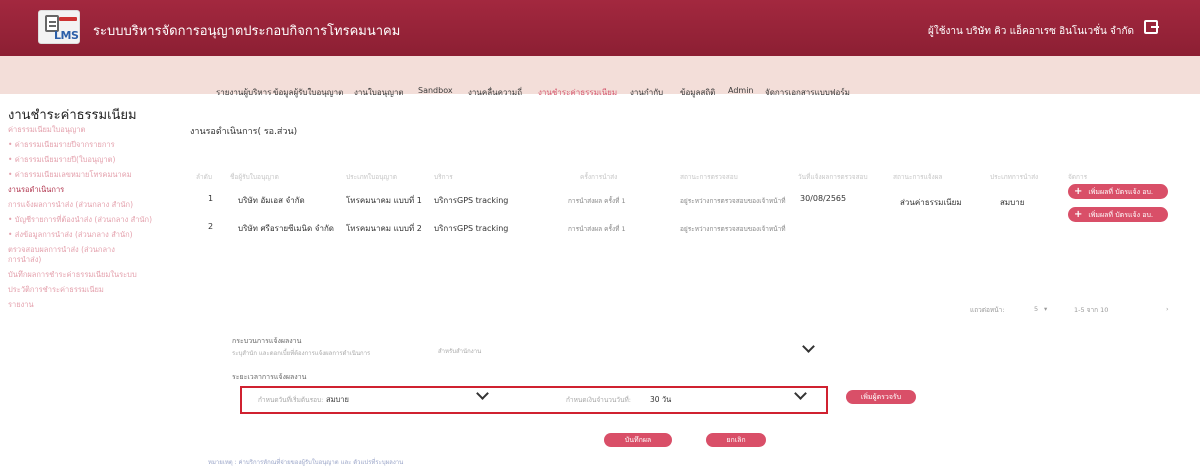 The width and height of the screenshot is (1200, 466). I want to click on sidebar-item-payment-history: ประวัติการชำระค่าธรรมเนียม, so click(56, 290).